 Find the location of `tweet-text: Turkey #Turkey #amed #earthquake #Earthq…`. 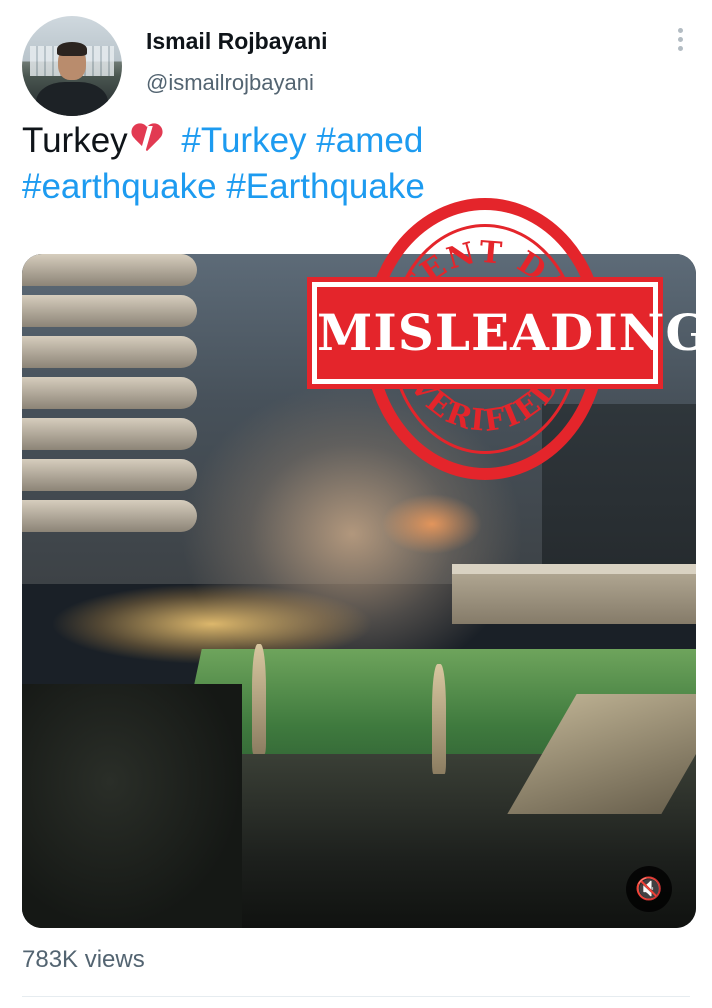

tweet-text: Turkey #Turkey #amed #earthquake #Earthq… is located at coordinates (352, 164).